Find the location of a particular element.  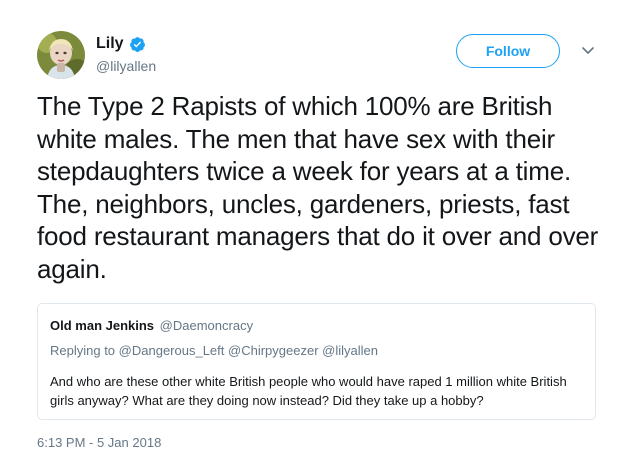

author-name-row: Lily is located at coordinates (121, 44).